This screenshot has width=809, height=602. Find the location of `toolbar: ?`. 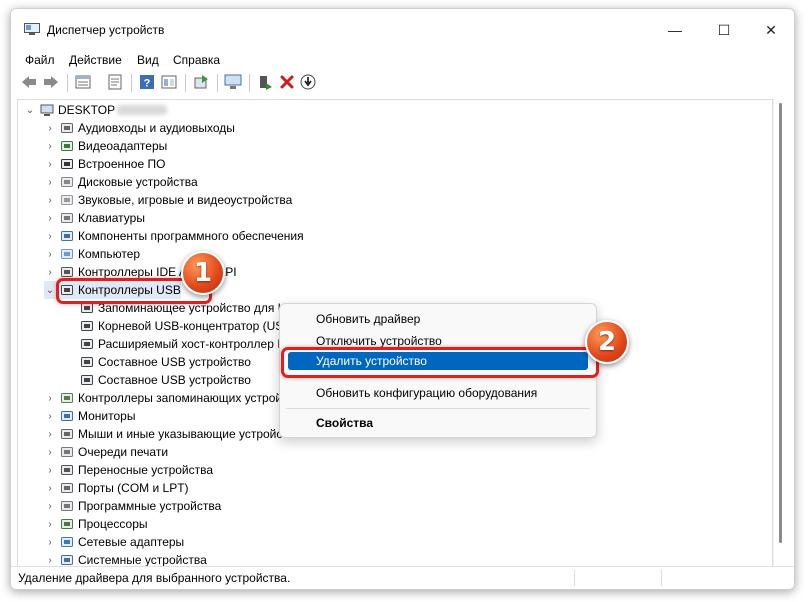

toolbar: ? is located at coordinates (402, 84).